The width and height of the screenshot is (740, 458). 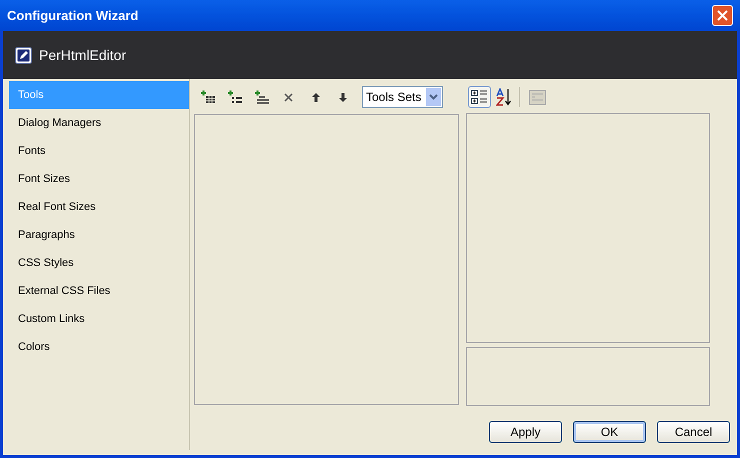 I want to click on delete-icon, so click(x=288, y=97).